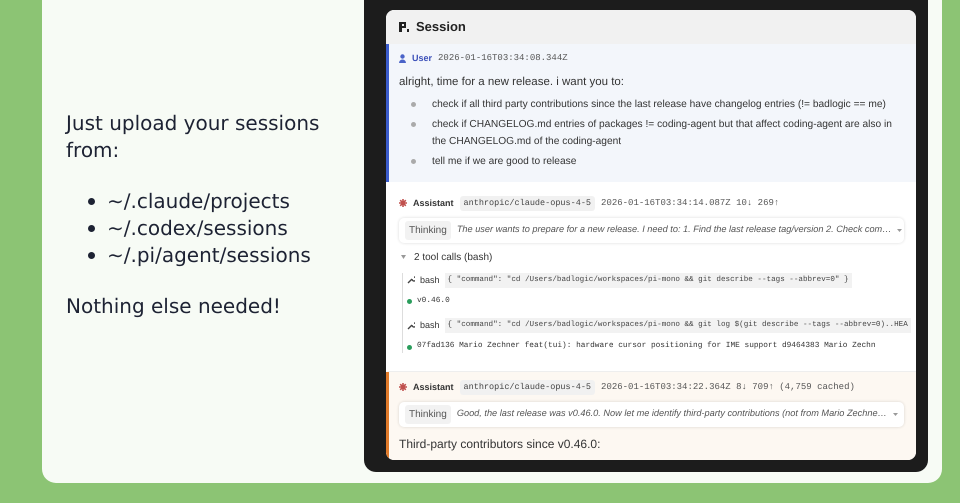  Describe the element at coordinates (659, 105) in the screenshot. I see `list-item: check if all third party contributions since the last release have changelog entries (!= badlogic == me)` at that location.